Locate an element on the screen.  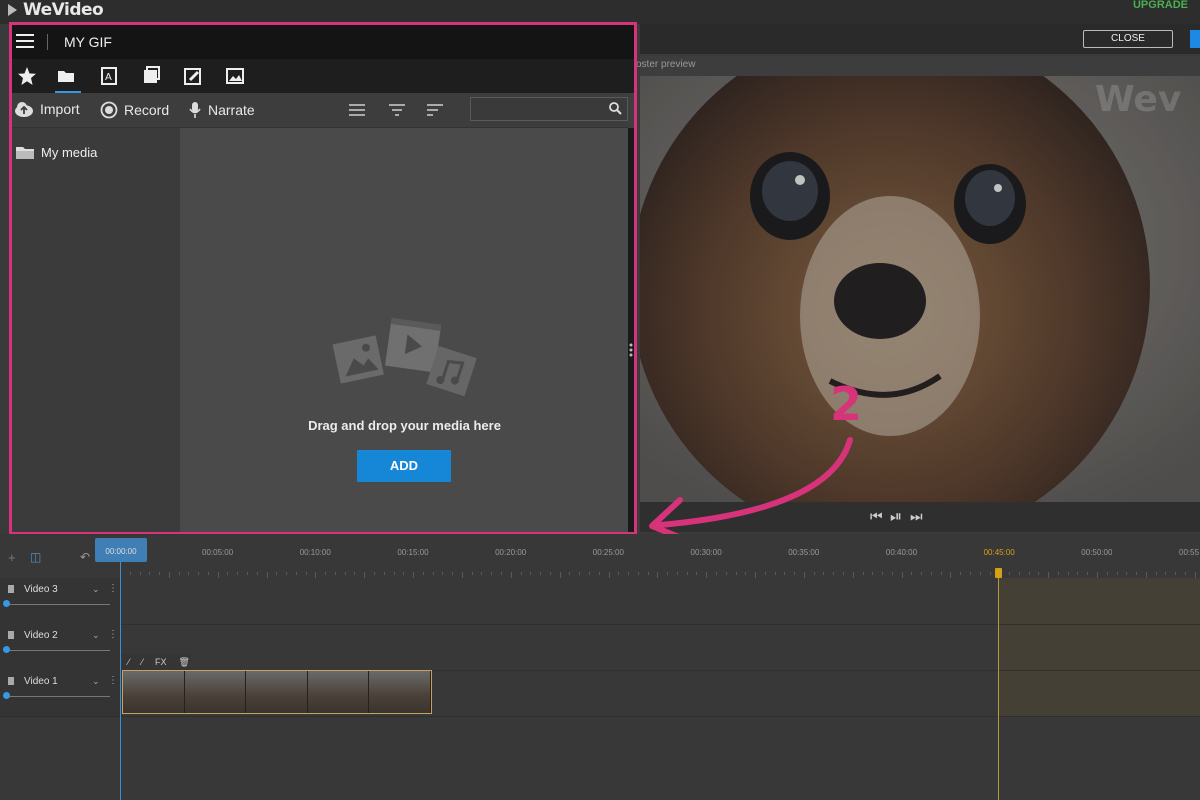
action-button is located at coordinates (1195, 39).